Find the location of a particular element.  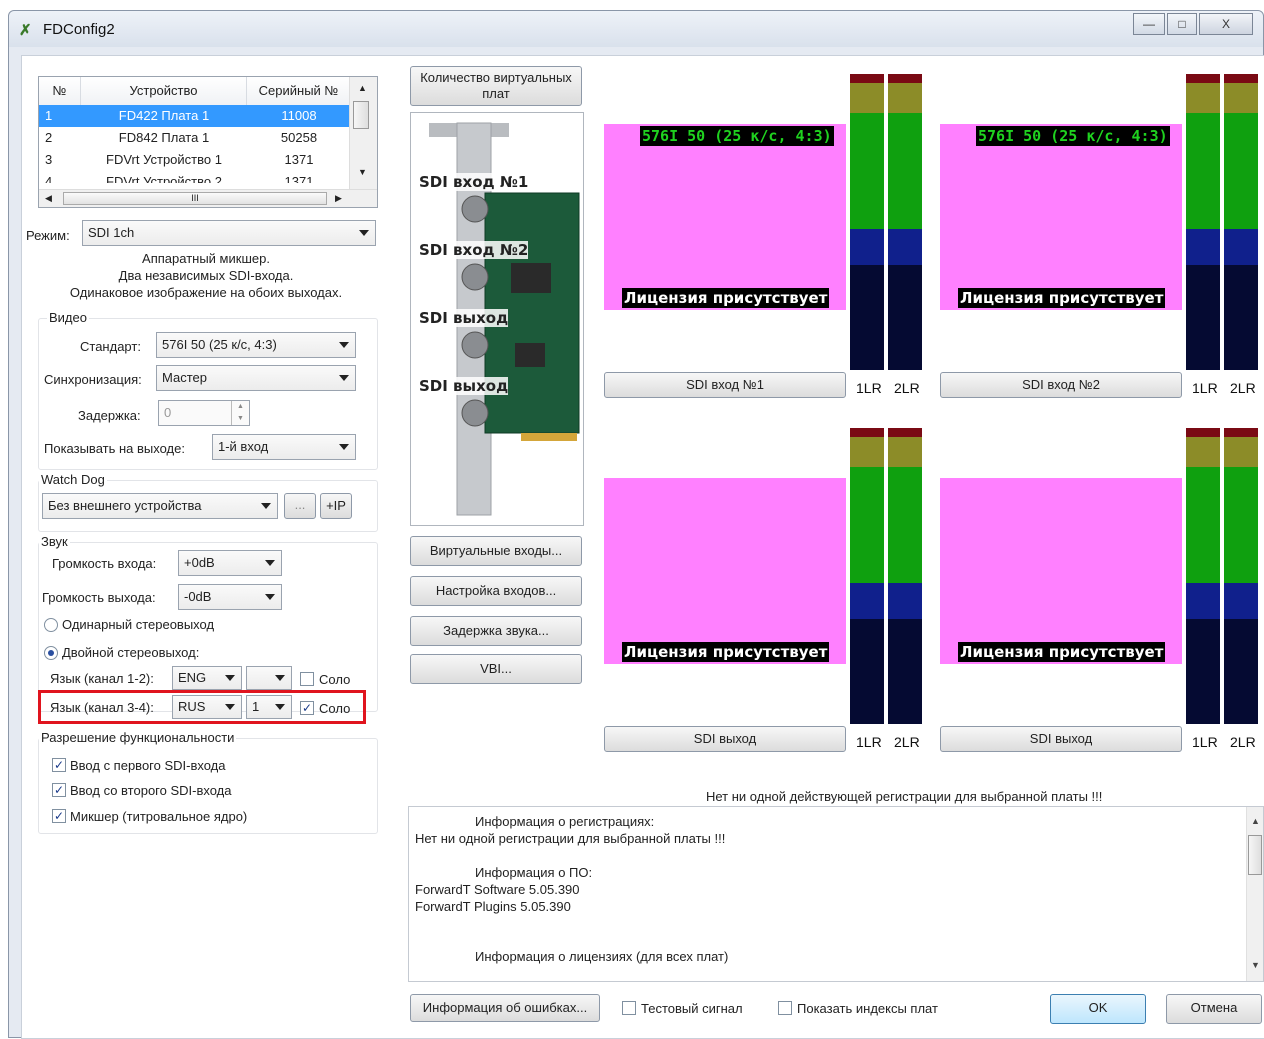

virtual-boards-button: Количество виртуальных плат is located at coordinates (496, 86).